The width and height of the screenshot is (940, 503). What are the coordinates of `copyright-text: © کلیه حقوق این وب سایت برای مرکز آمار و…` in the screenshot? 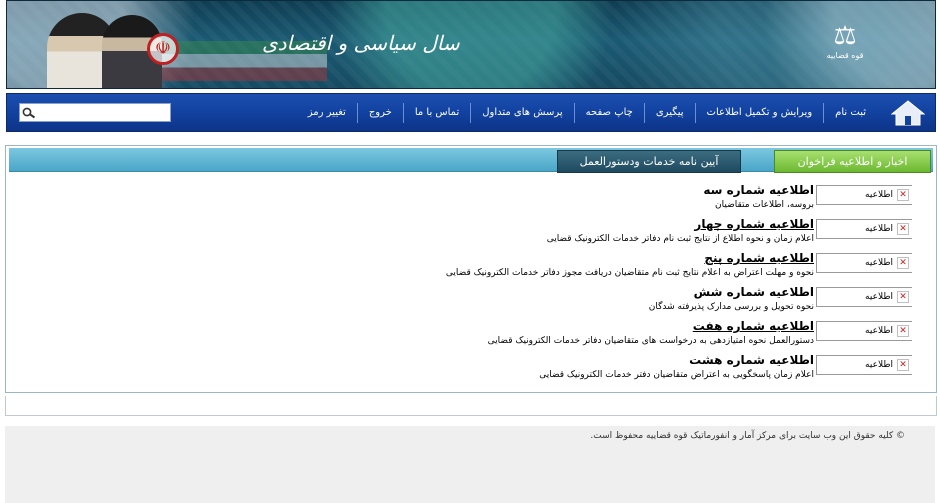 It's located at (747, 436).